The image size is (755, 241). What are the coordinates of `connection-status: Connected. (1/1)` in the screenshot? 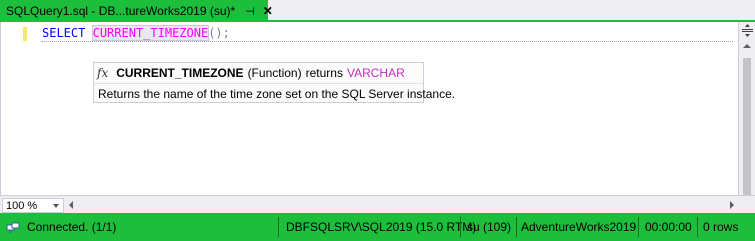 It's located at (61, 227).